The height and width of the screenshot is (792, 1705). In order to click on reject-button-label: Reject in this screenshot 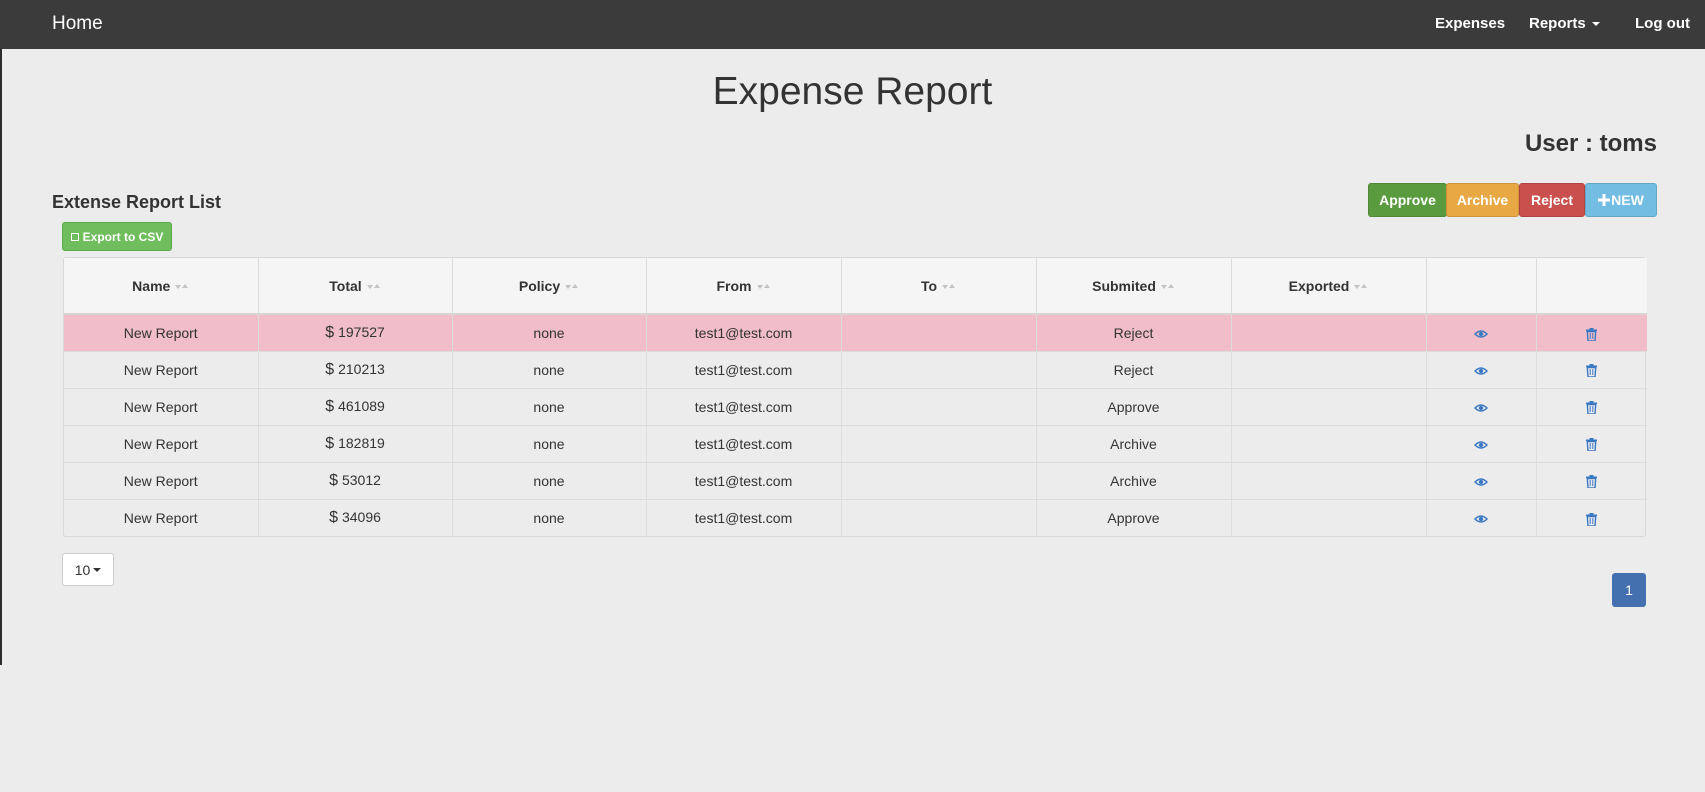, I will do `click(1552, 200)`.